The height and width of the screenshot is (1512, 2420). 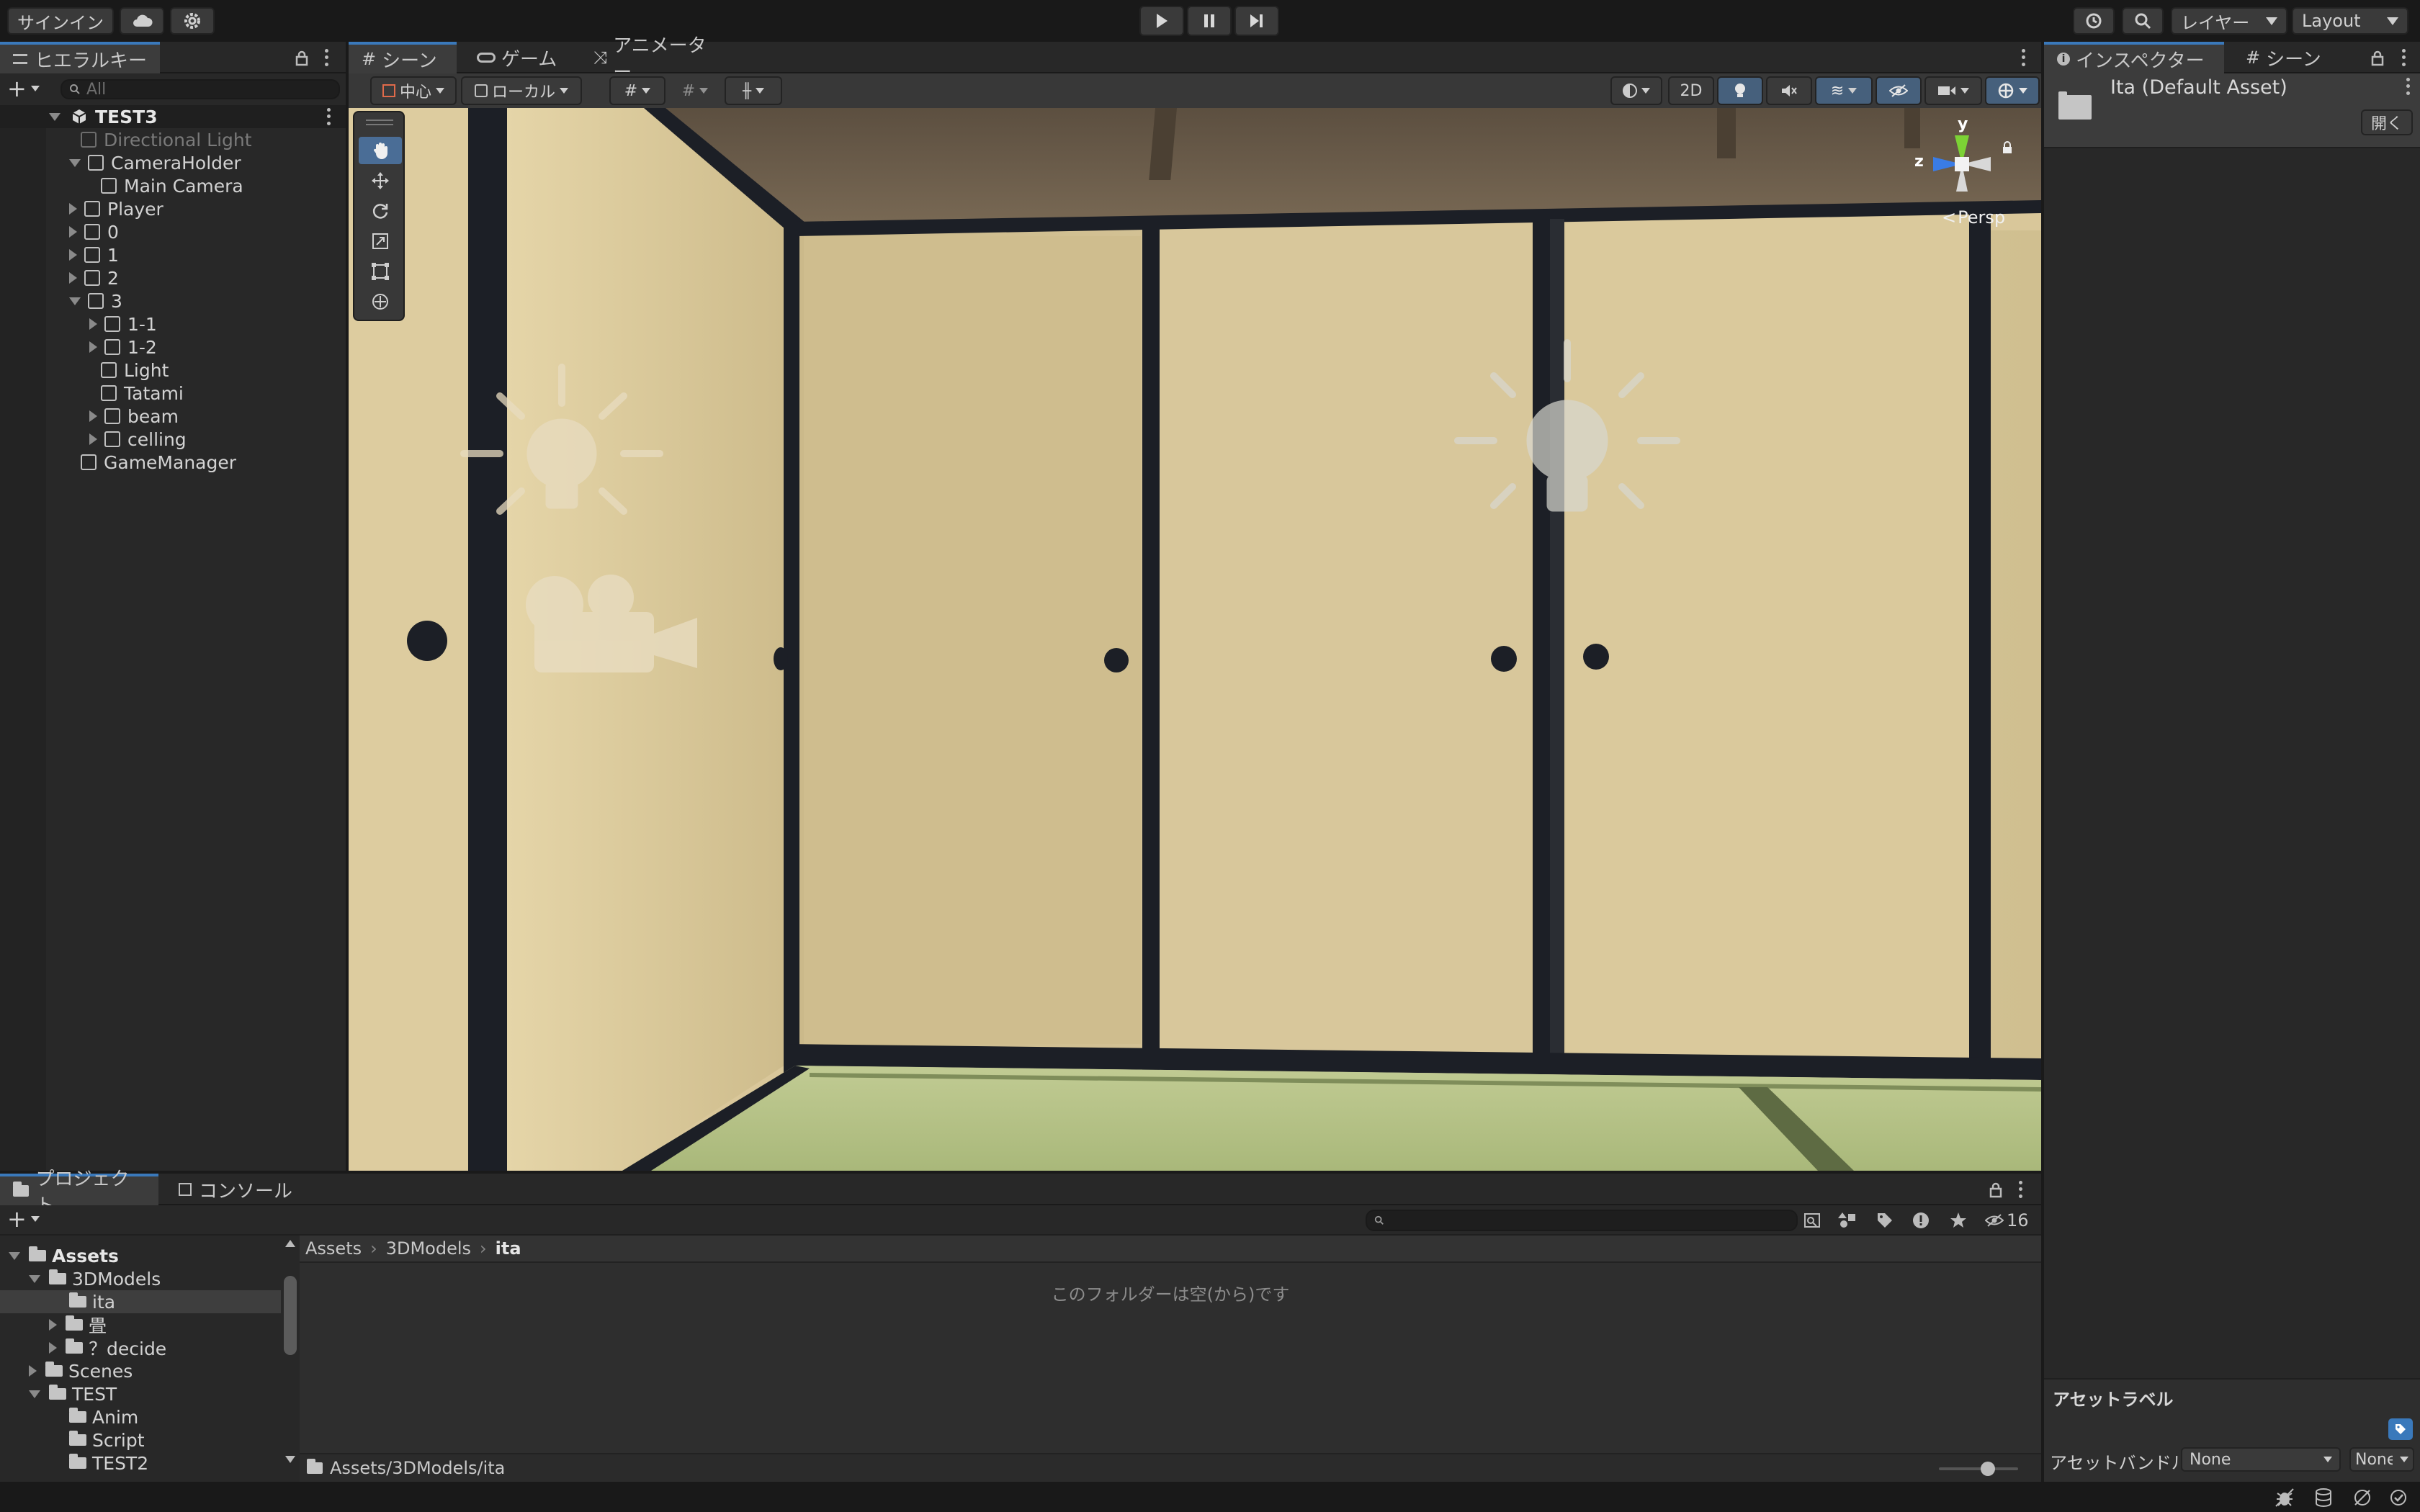 What do you see at coordinates (1973, 217) in the screenshot?
I see `projection-label: < Persp` at bounding box center [1973, 217].